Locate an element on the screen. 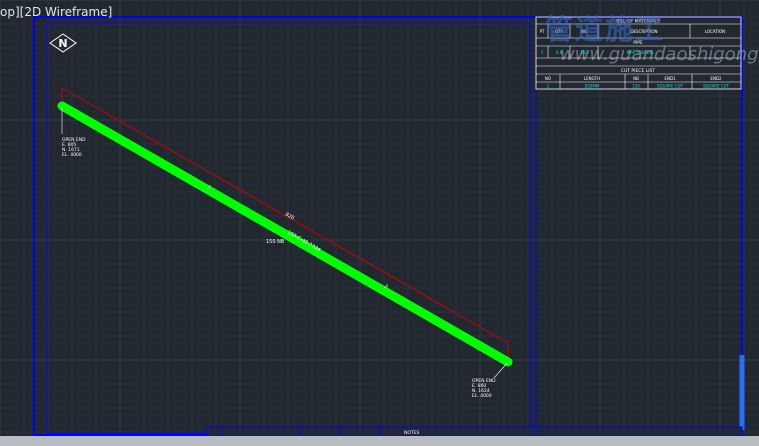  watermark-url: www.guandaoshigong.net is located at coordinates (659, 54).